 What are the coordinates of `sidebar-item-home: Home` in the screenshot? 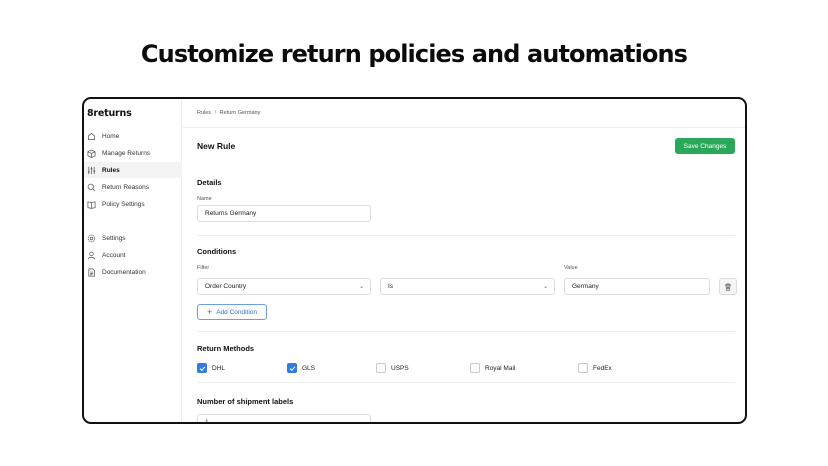 It's located at (133, 136).